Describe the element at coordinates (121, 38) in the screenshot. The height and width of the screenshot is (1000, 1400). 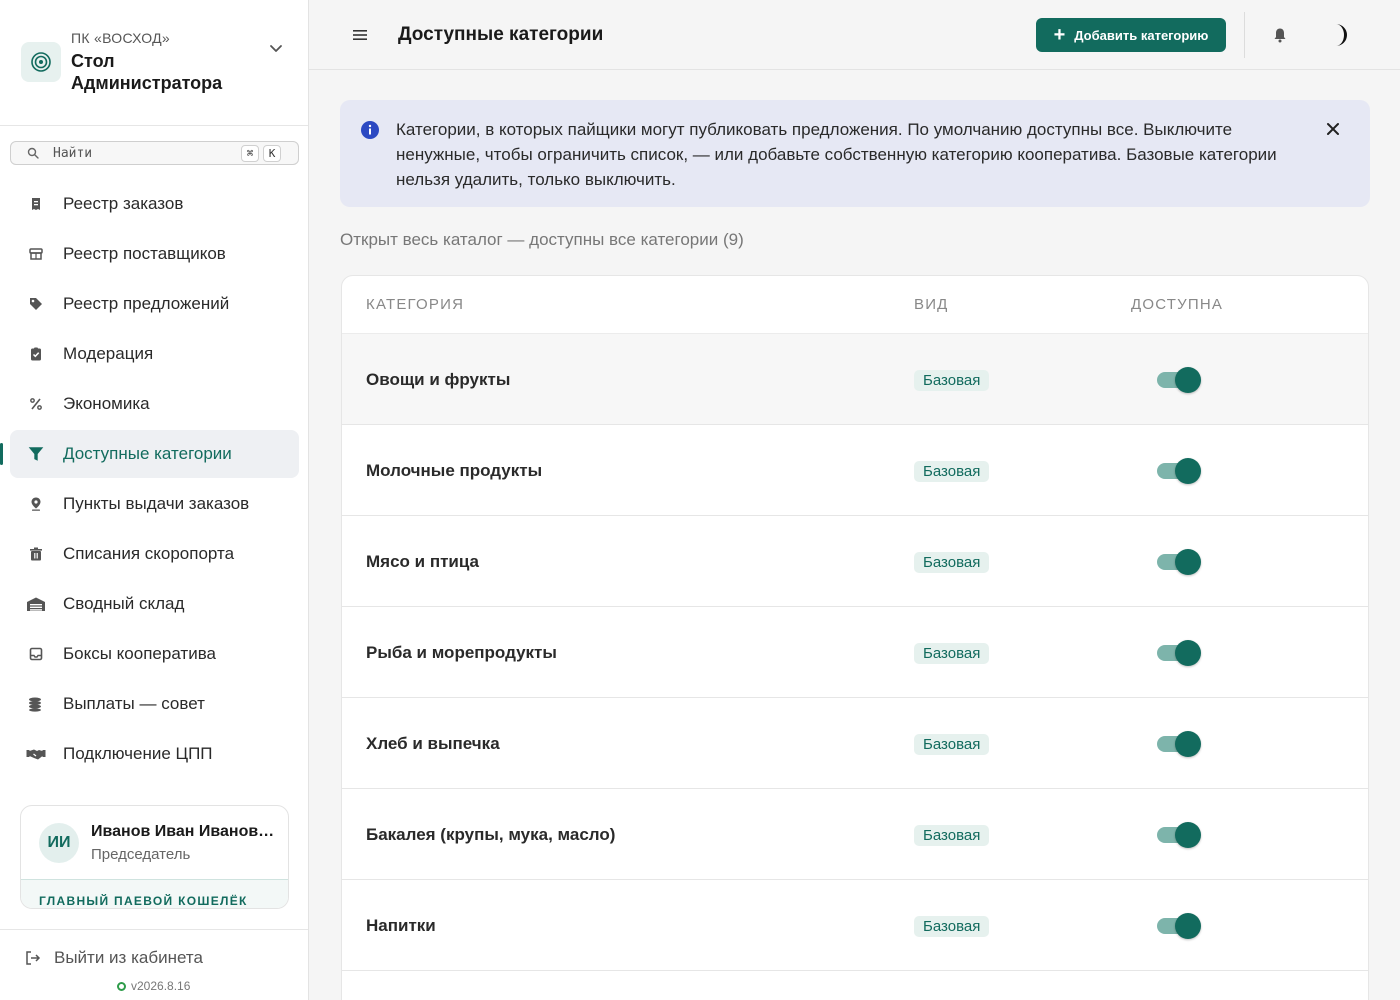
I see `org-name: ПК «ВОСХОД»` at that location.